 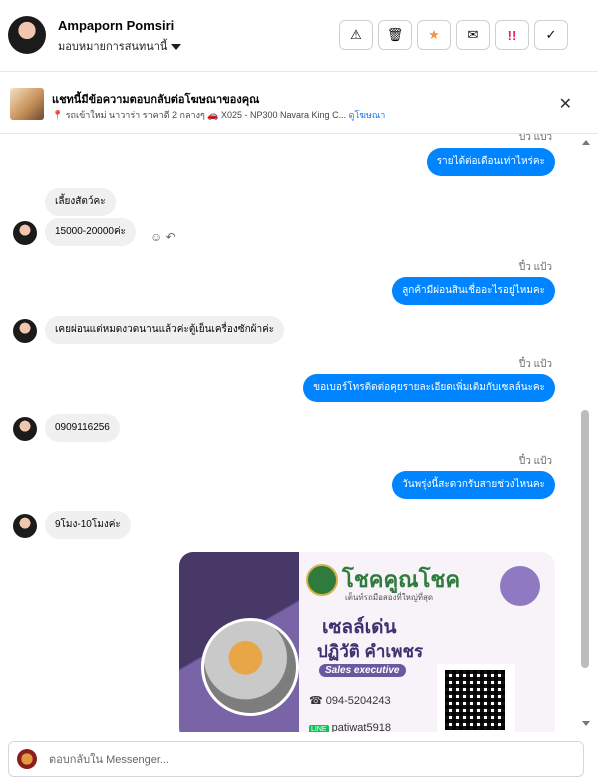 I want to click on spam-button: ⚠, so click(x=356, y=35).